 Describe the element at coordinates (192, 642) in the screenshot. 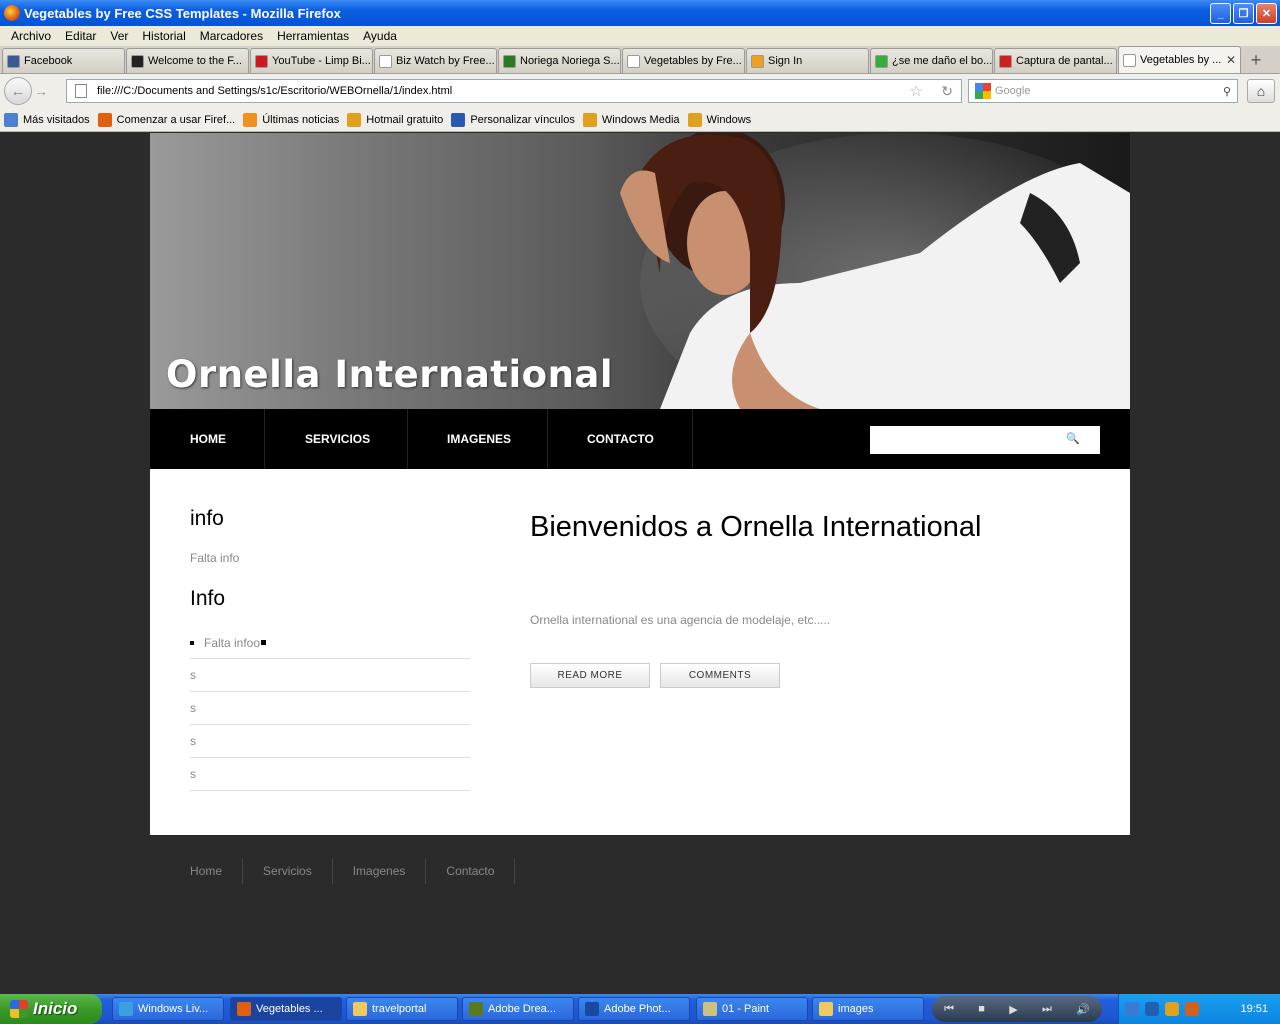

I see `bullet-icon` at that location.